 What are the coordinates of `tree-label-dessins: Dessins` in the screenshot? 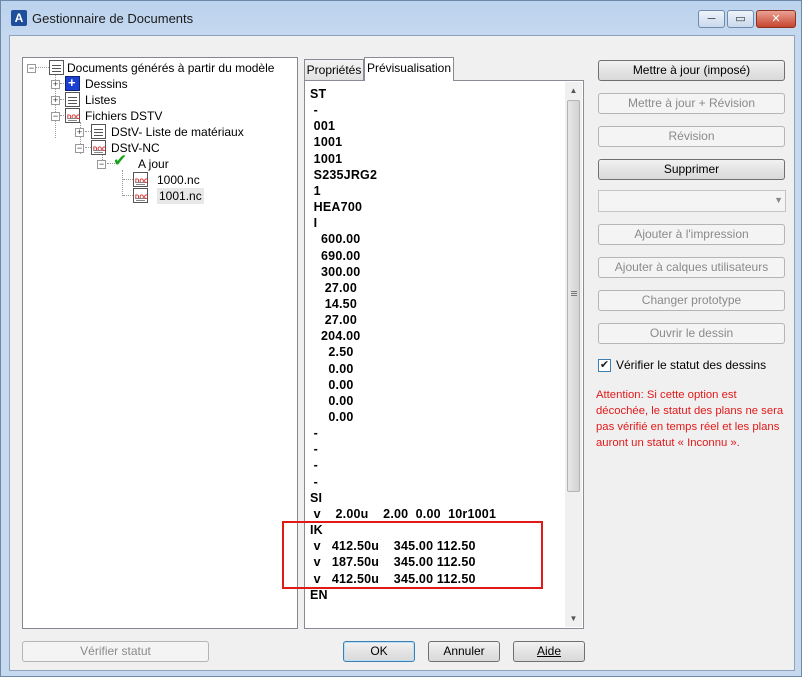 It's located at (106, 84).